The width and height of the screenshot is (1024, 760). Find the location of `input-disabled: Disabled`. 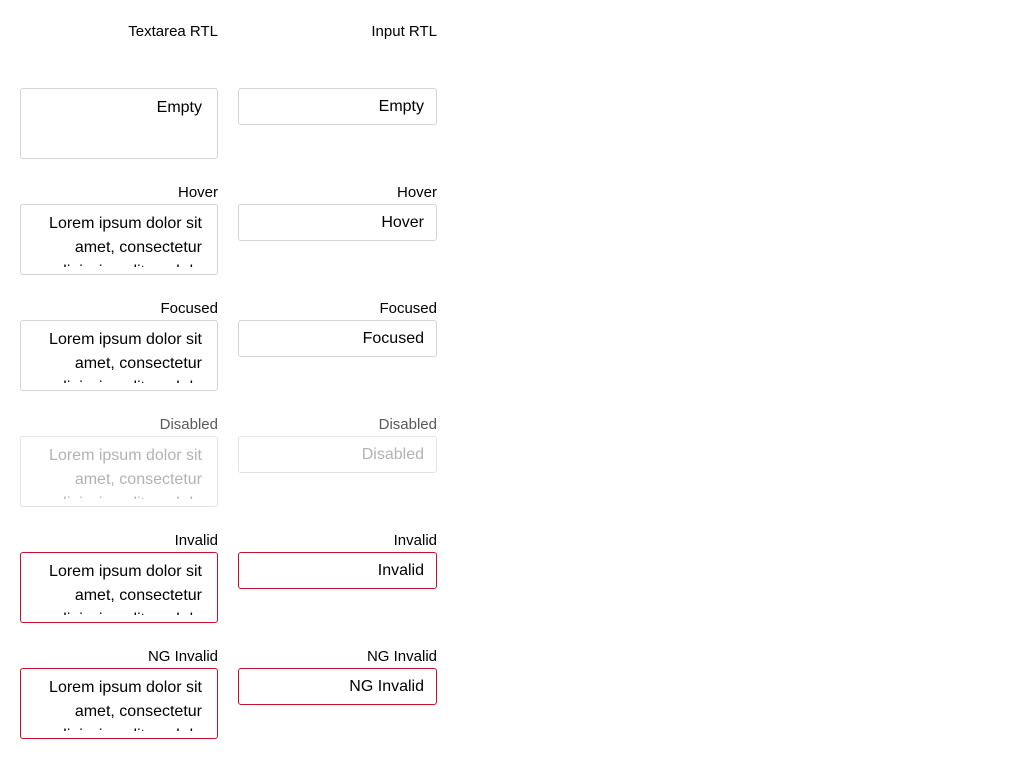

input-disabled: Disabled is located at coordinates (337, 454).